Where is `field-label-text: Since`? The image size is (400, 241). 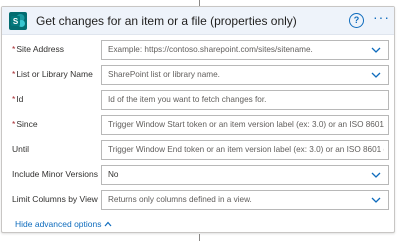
field-label-text: Since is located at coordinates (27, 124).